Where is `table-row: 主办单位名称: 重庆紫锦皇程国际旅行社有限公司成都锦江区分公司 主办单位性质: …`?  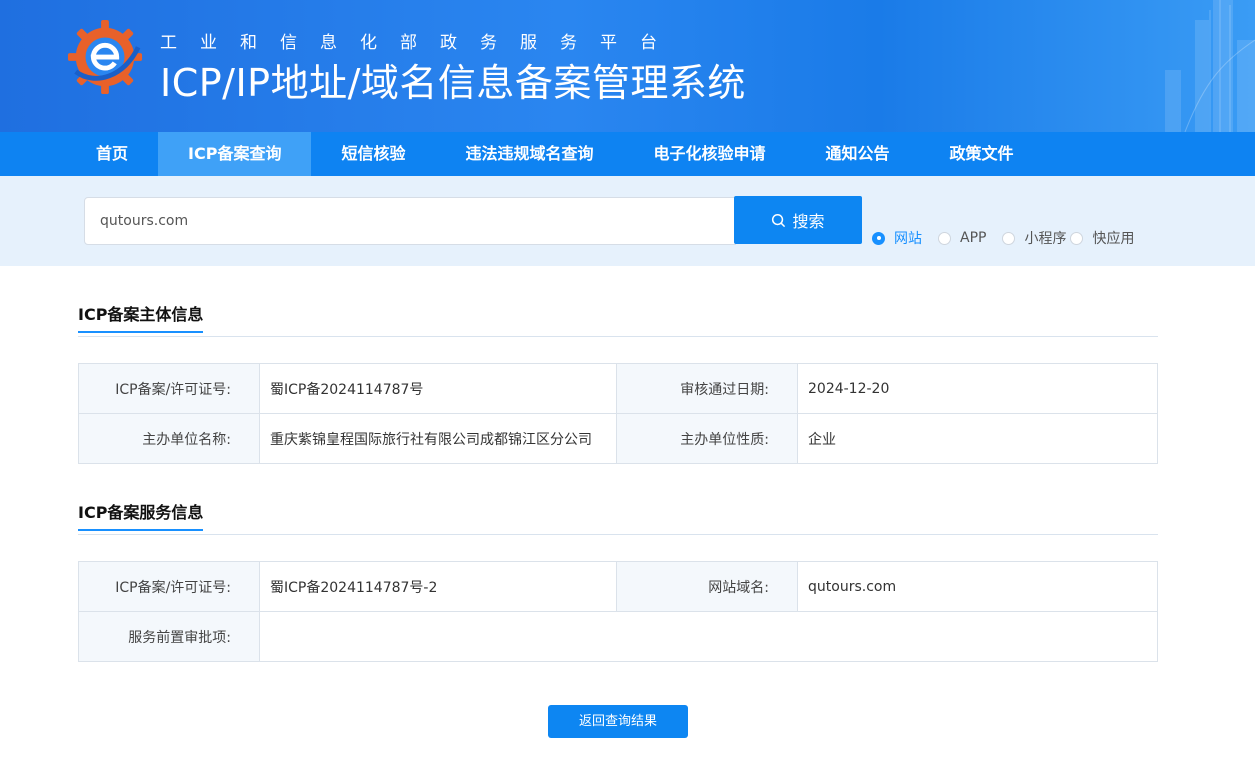
table-row: 主办单位名称: 重庆紫锦皇程国际旅行社有限公司成都锦江区分公司 主办单位性质: … is located at coordinates (618, 438).